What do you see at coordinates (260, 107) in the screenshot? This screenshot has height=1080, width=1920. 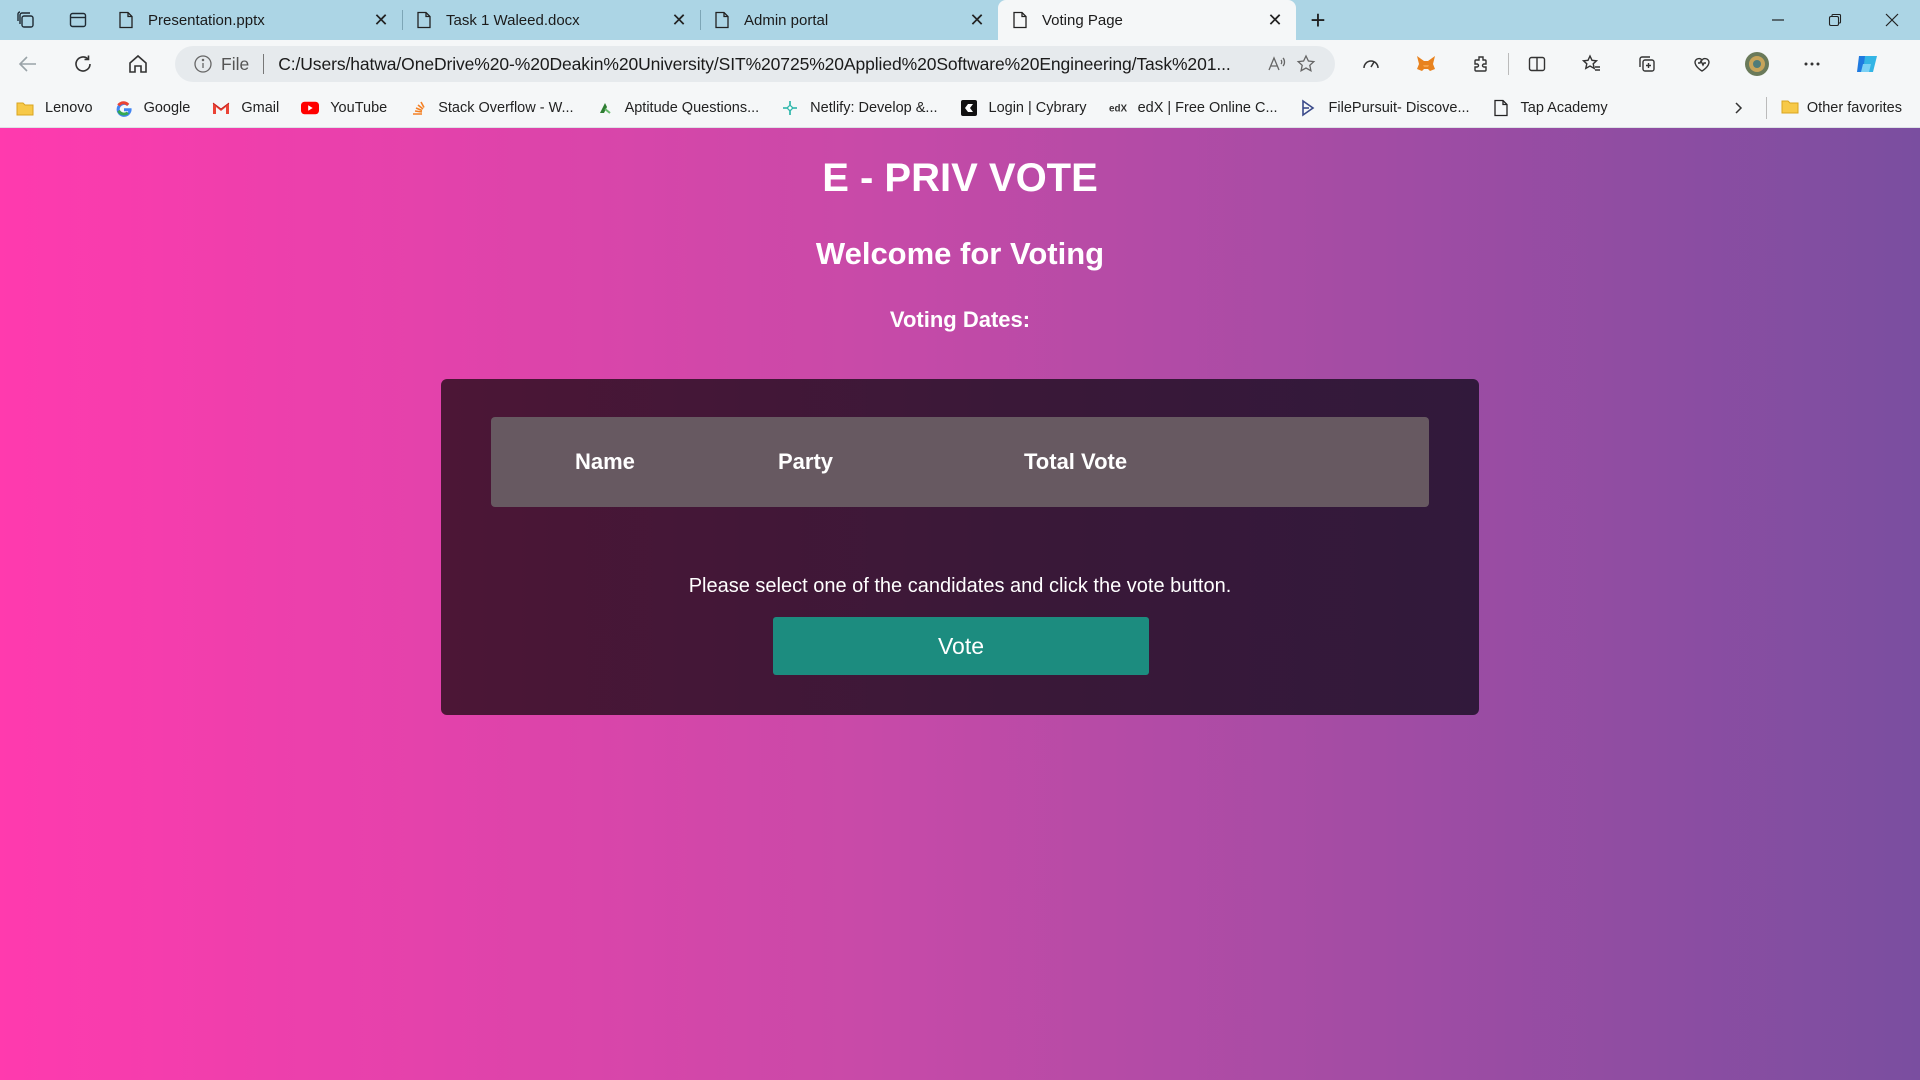 I see `bookmark-label: Gmail` at bounding box center [260, 107].